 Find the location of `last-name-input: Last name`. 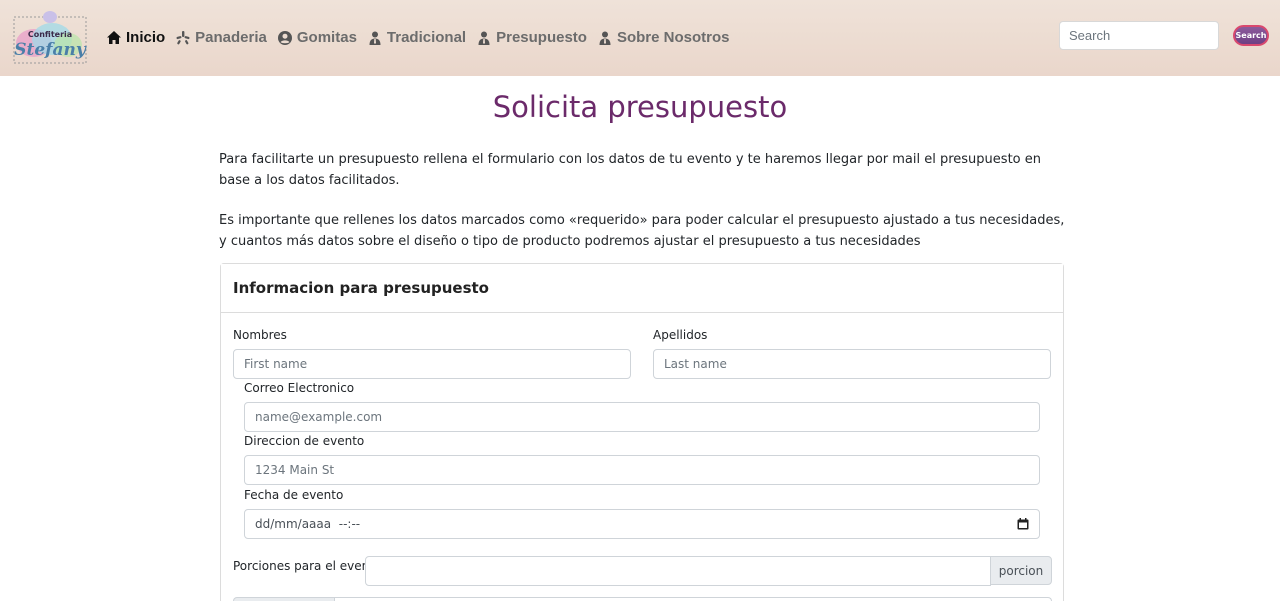

last-name-input: Last name is located at coordinates (852, 364).